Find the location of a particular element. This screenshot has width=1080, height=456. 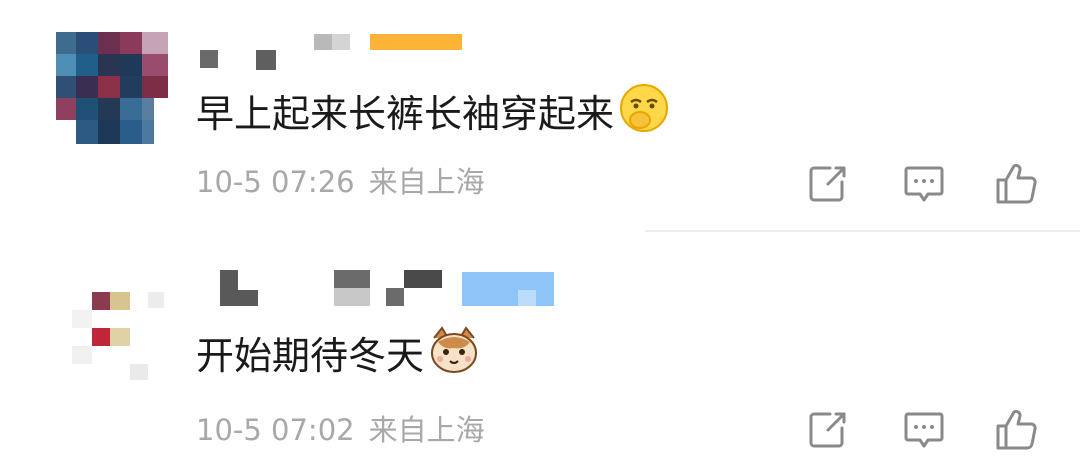

comment-meta: 10-5 07:26 来自上海 is located at coordinates (340, 182).